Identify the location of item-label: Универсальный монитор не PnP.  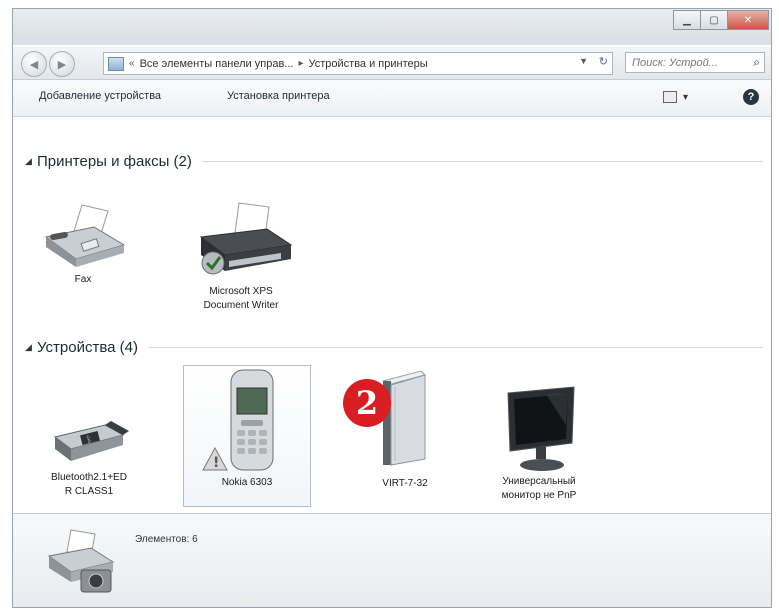
(539, 488).